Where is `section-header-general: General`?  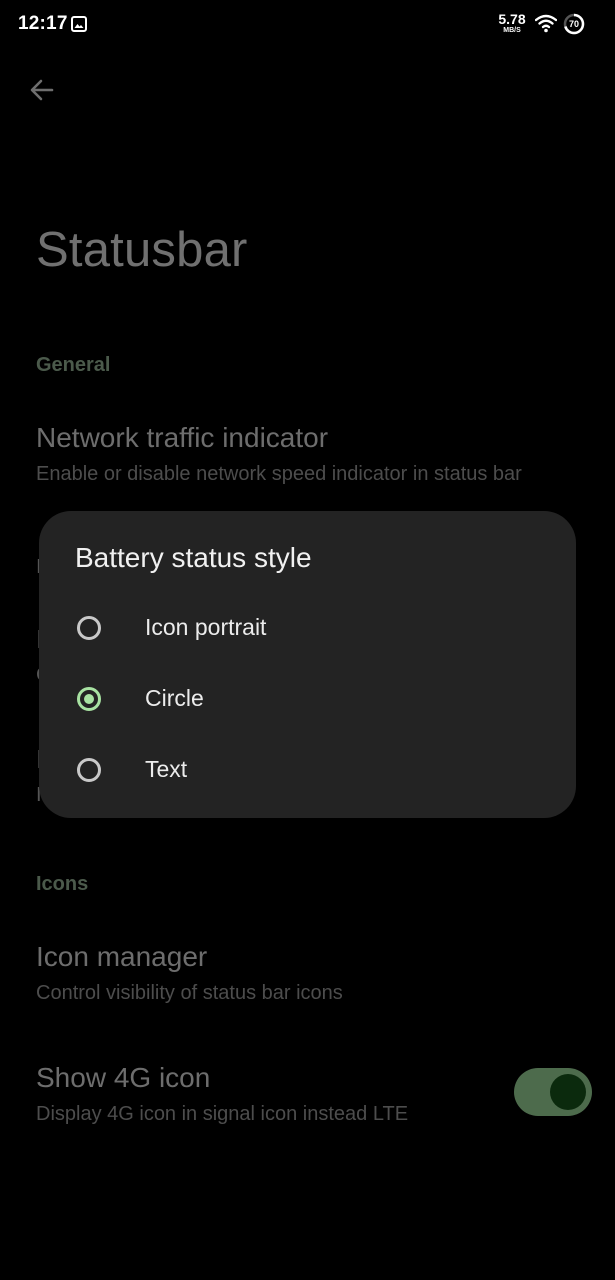 section-header-general: General is located at coordinates (73, 365).